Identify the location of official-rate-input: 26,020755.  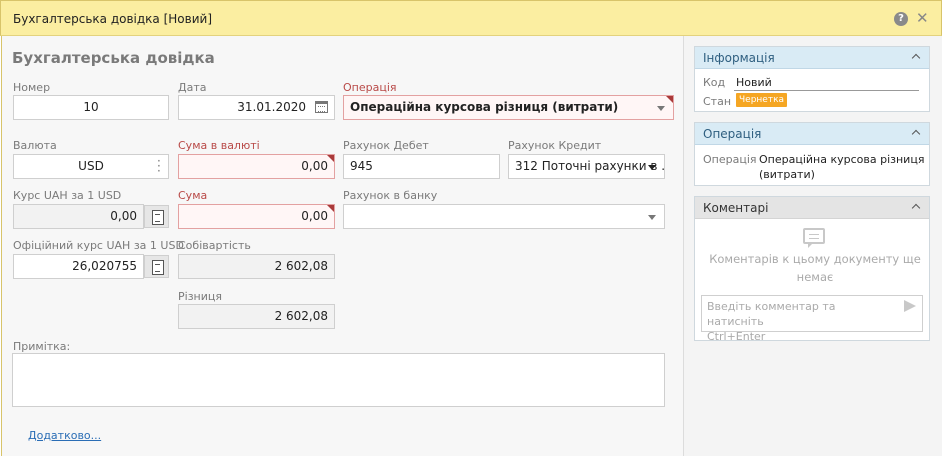
(78, 266).